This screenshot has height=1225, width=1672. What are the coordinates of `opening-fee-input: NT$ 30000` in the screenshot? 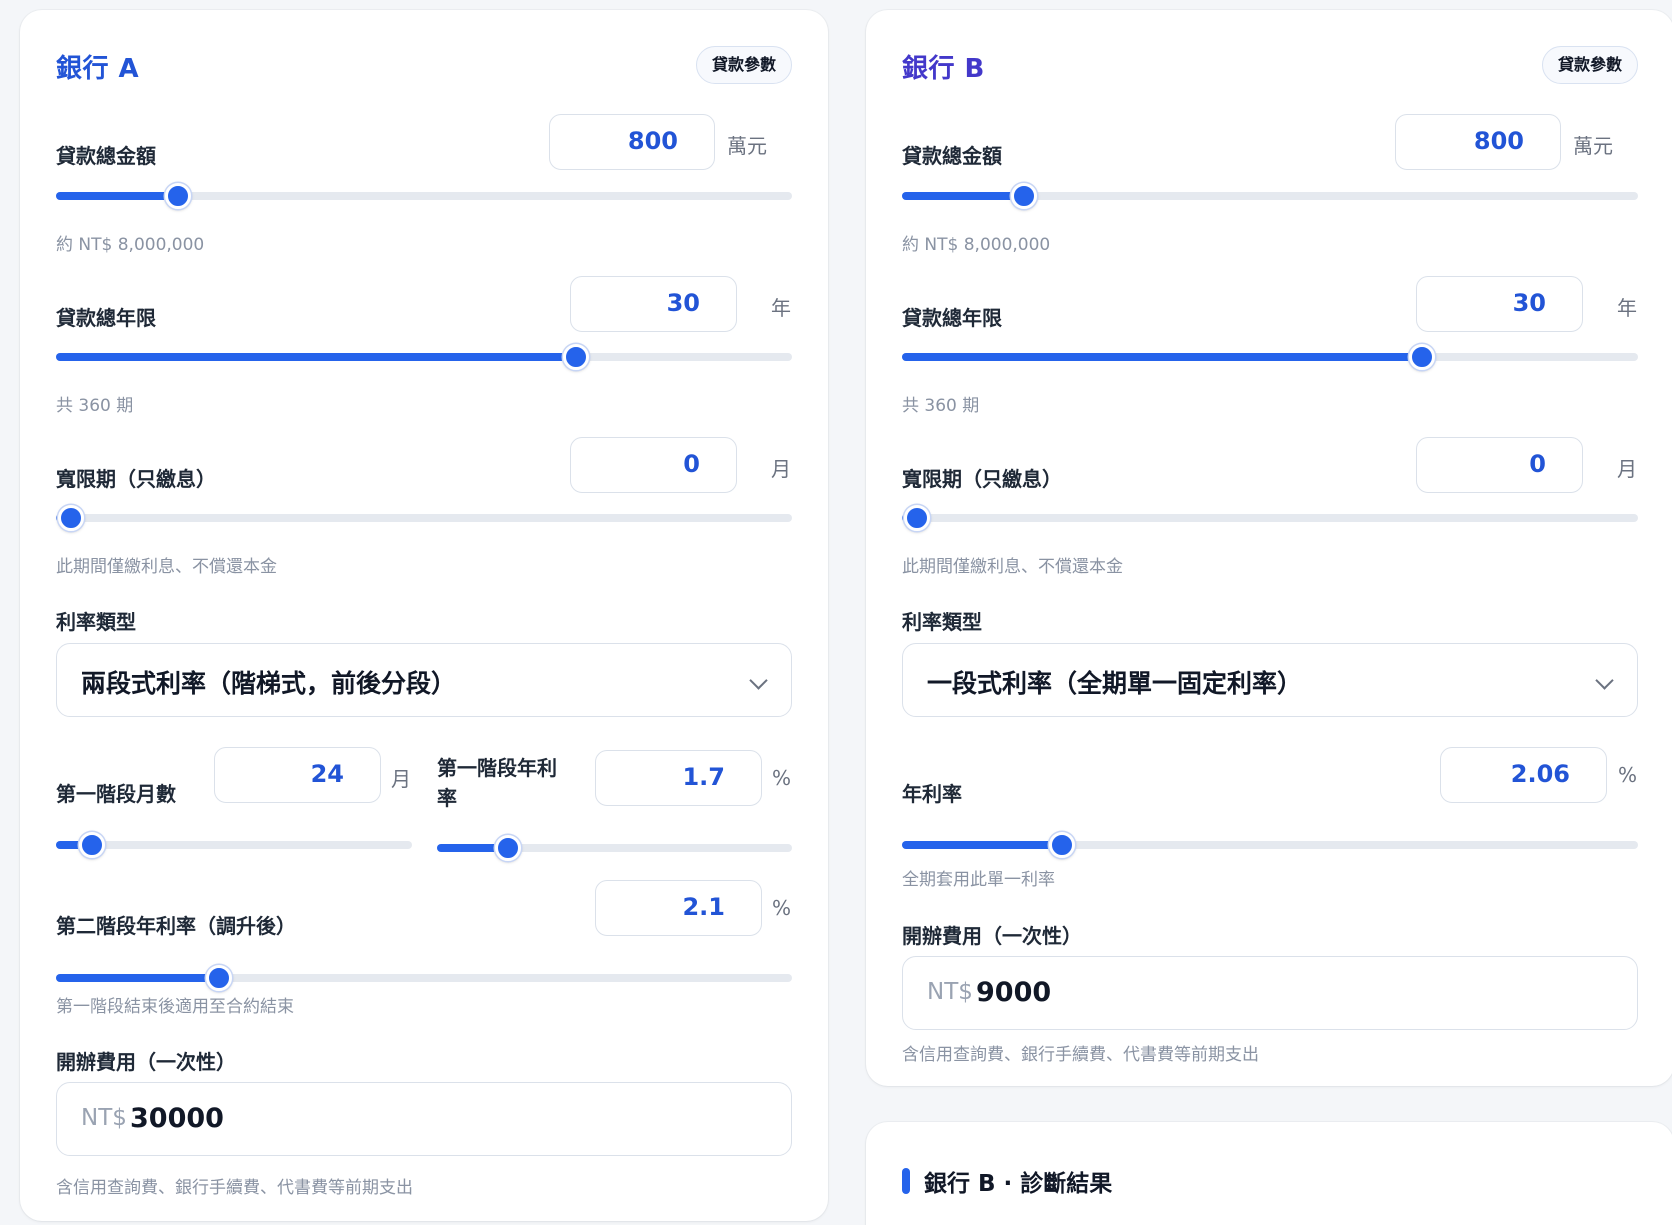 It's located at (424, 1119).